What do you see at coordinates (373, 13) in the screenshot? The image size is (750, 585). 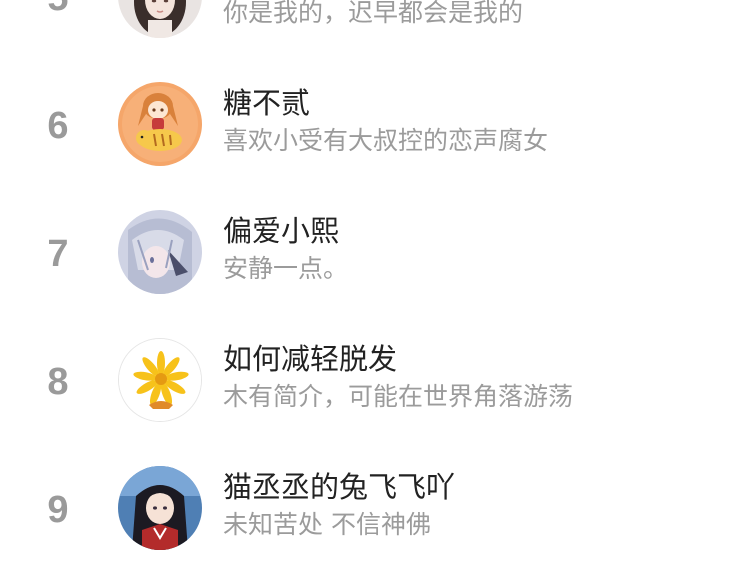 I see `user-bio: 你是我的，迟早都会是我的` at bounding box center [373, 13].